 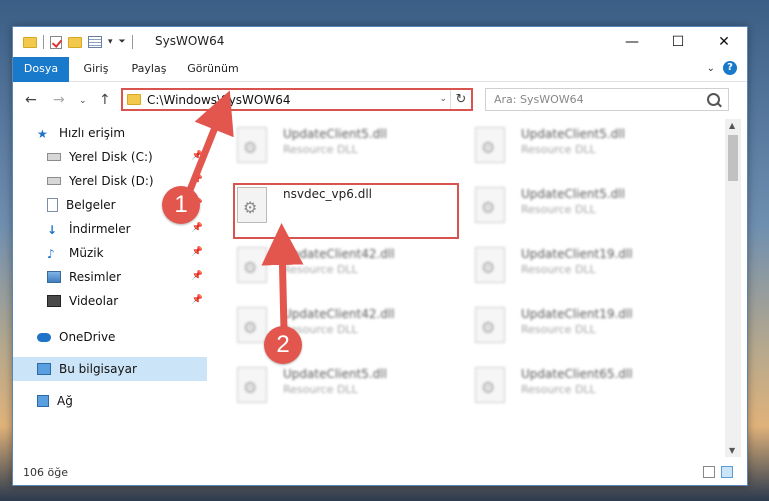 I want to click on step-2-badge: 2, so click(x=283, y=345).